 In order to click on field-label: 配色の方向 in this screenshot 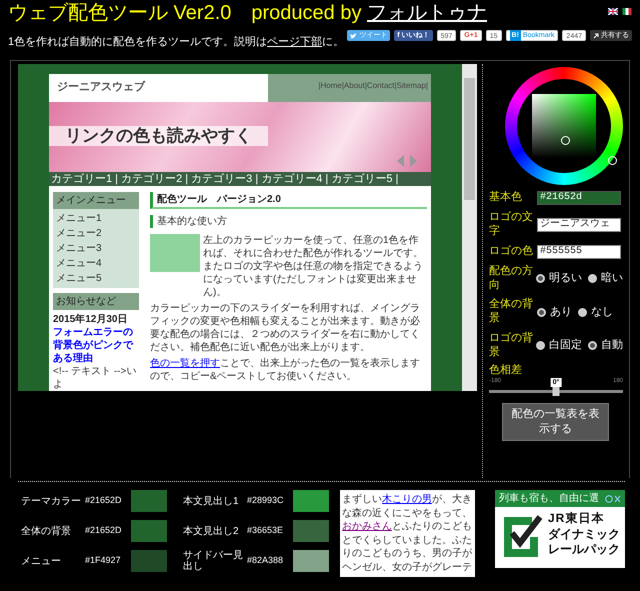, I will do `click(511, 278)`.